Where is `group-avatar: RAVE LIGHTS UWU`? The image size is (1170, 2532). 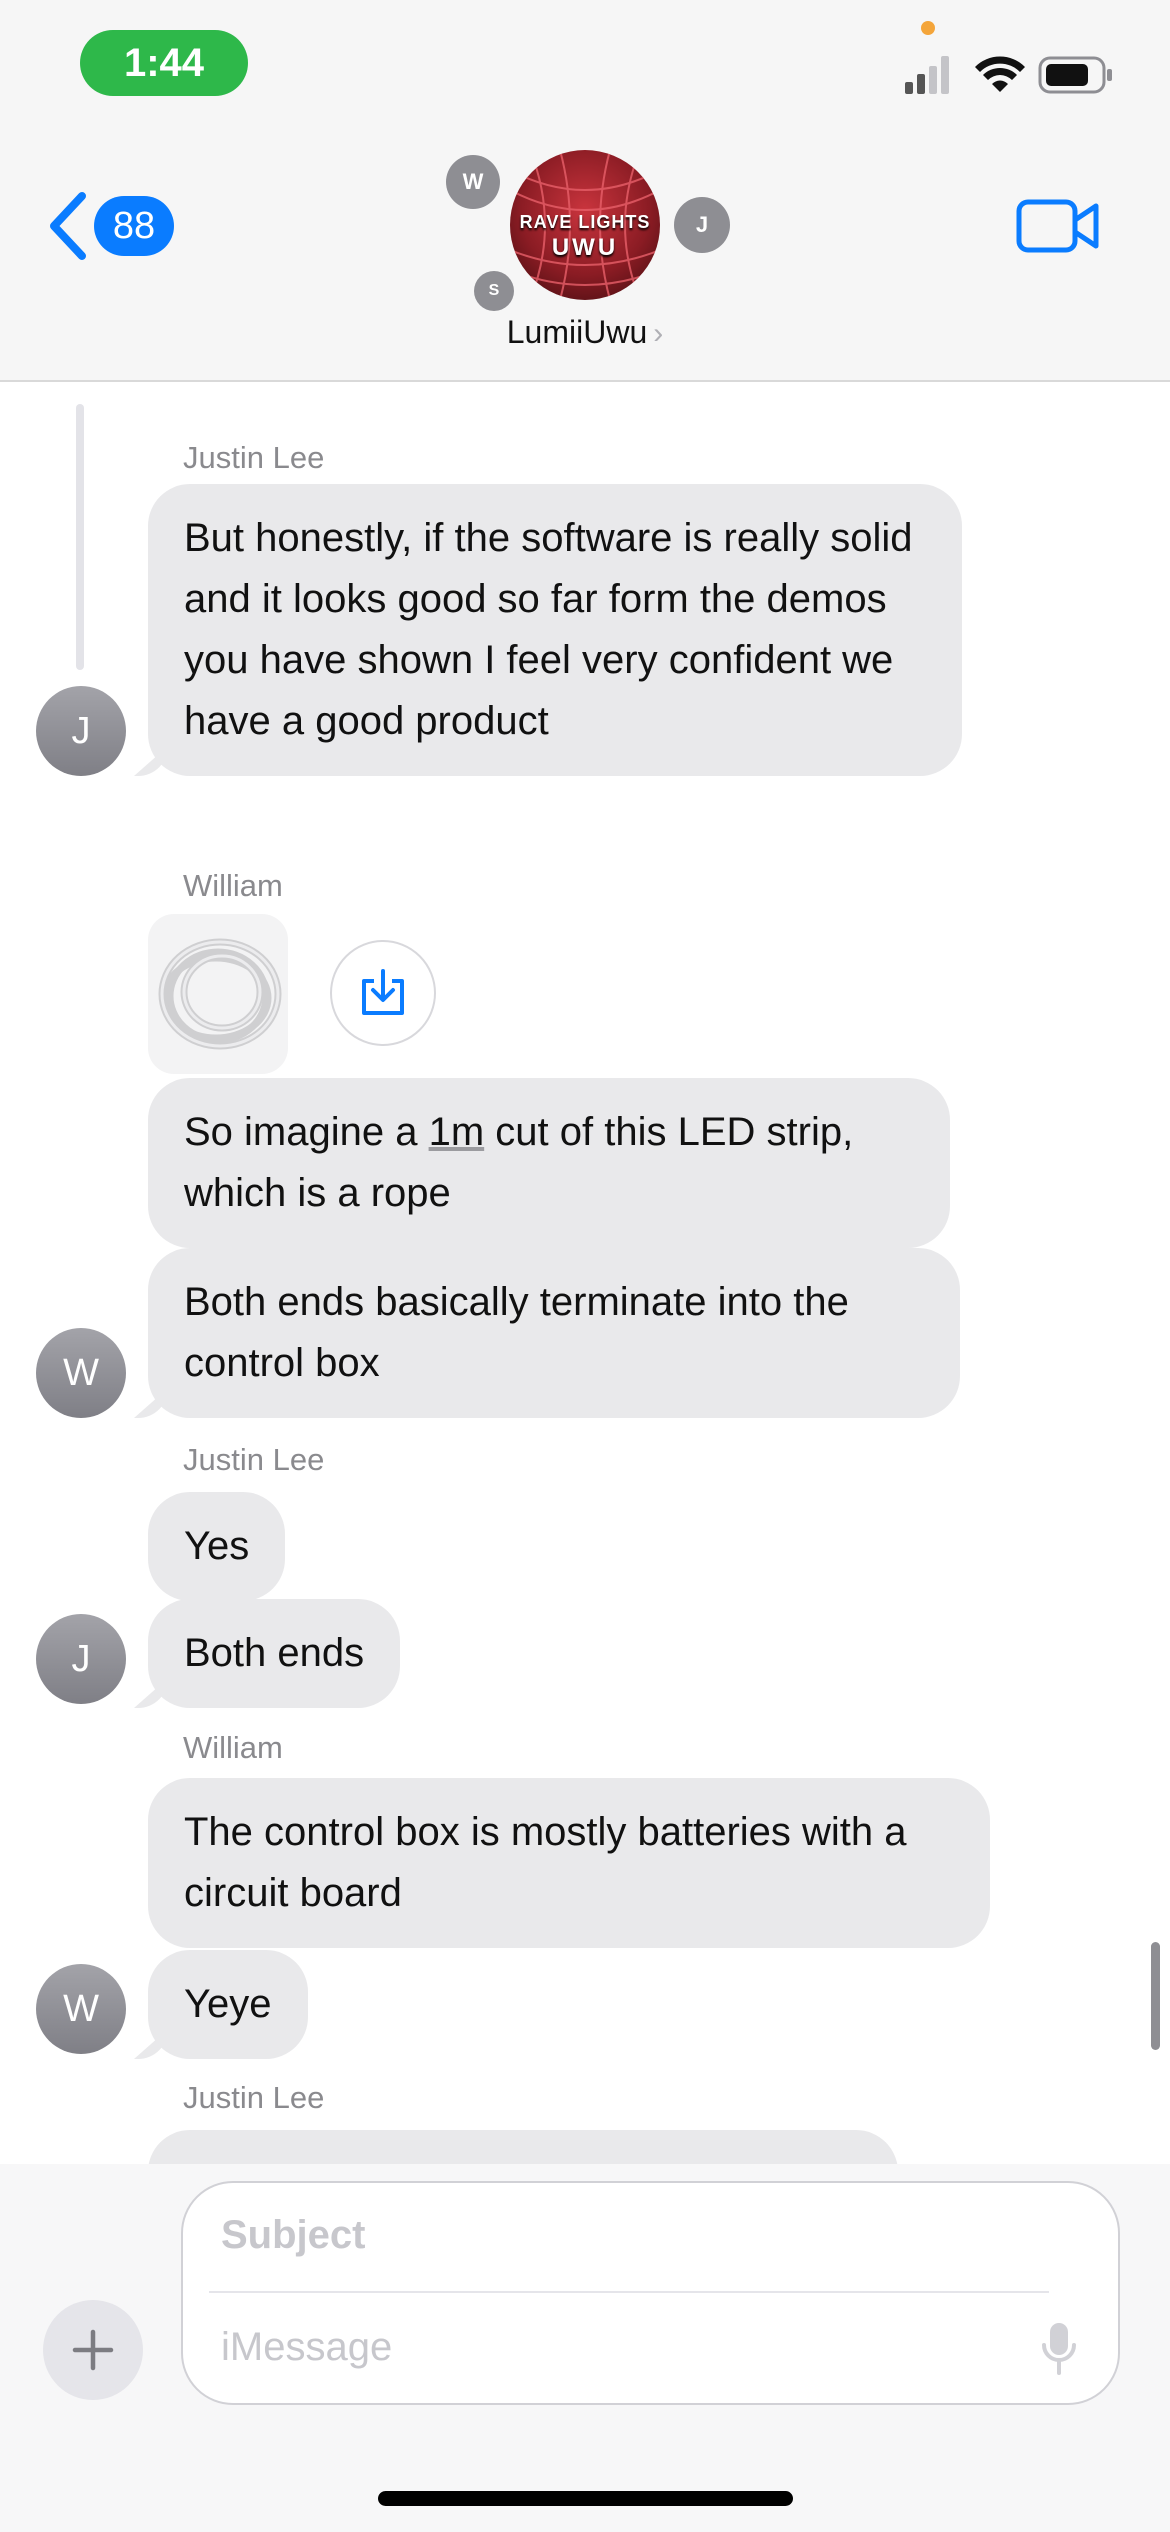 group-avatar: RAVE LIGHTS UWU is located at coordinates (585, 225).